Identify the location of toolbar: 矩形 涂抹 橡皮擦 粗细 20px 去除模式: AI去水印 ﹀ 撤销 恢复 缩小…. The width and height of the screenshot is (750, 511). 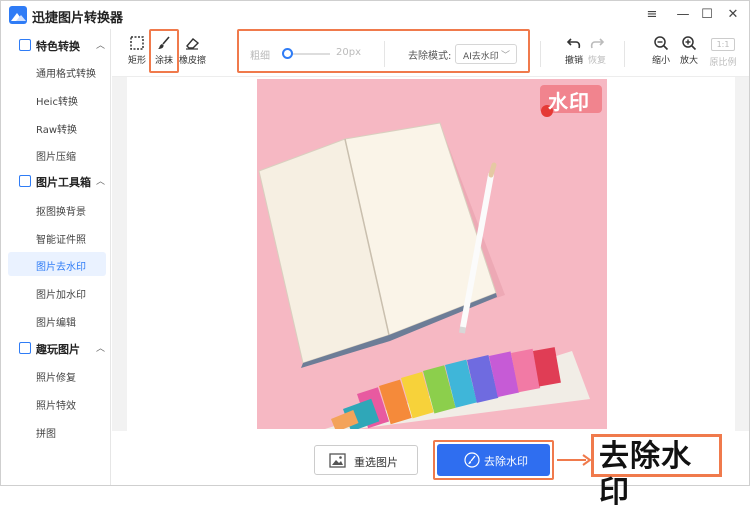
(430, 53).